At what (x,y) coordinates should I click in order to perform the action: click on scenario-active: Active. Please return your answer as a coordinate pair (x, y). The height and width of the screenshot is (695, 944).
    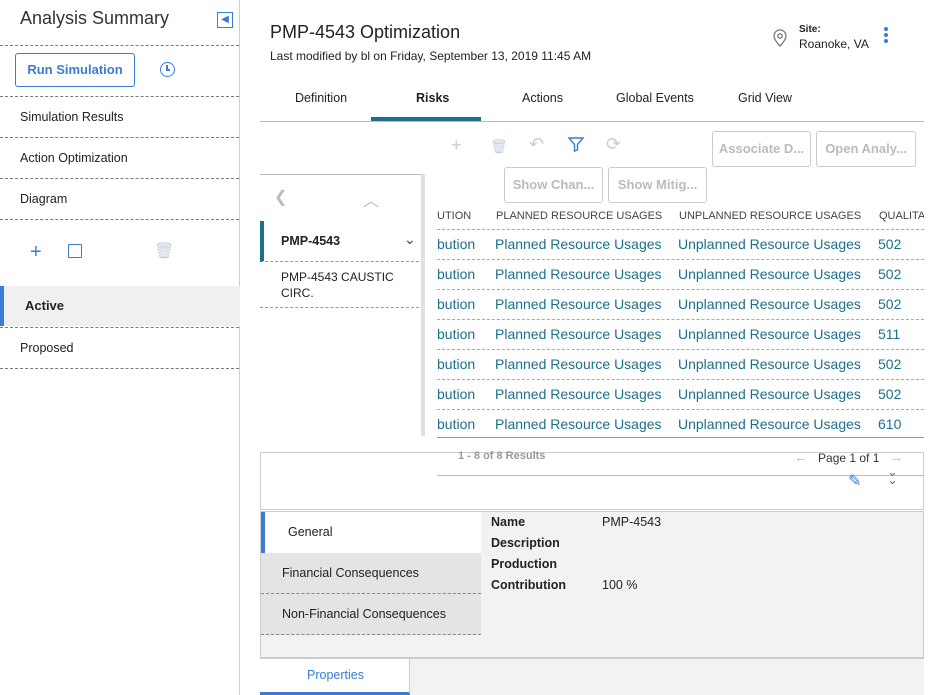
    Looking at the image, I should click on (120, 306).